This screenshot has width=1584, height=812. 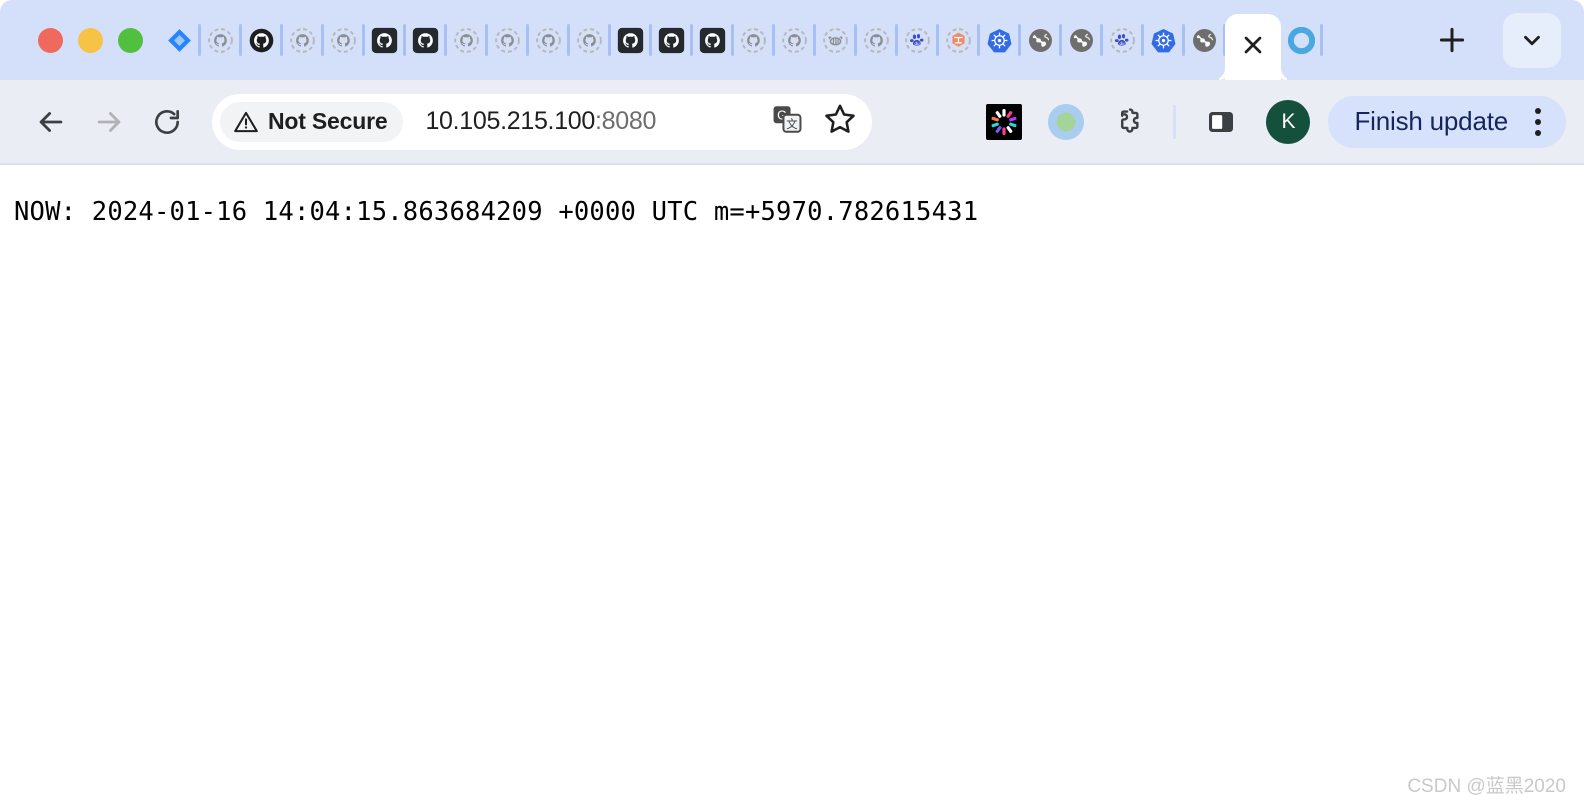 What do you see at coordinates (90, 40) in the screenshot?
I see `minimize-window-button` at bounding box center [90, 40].